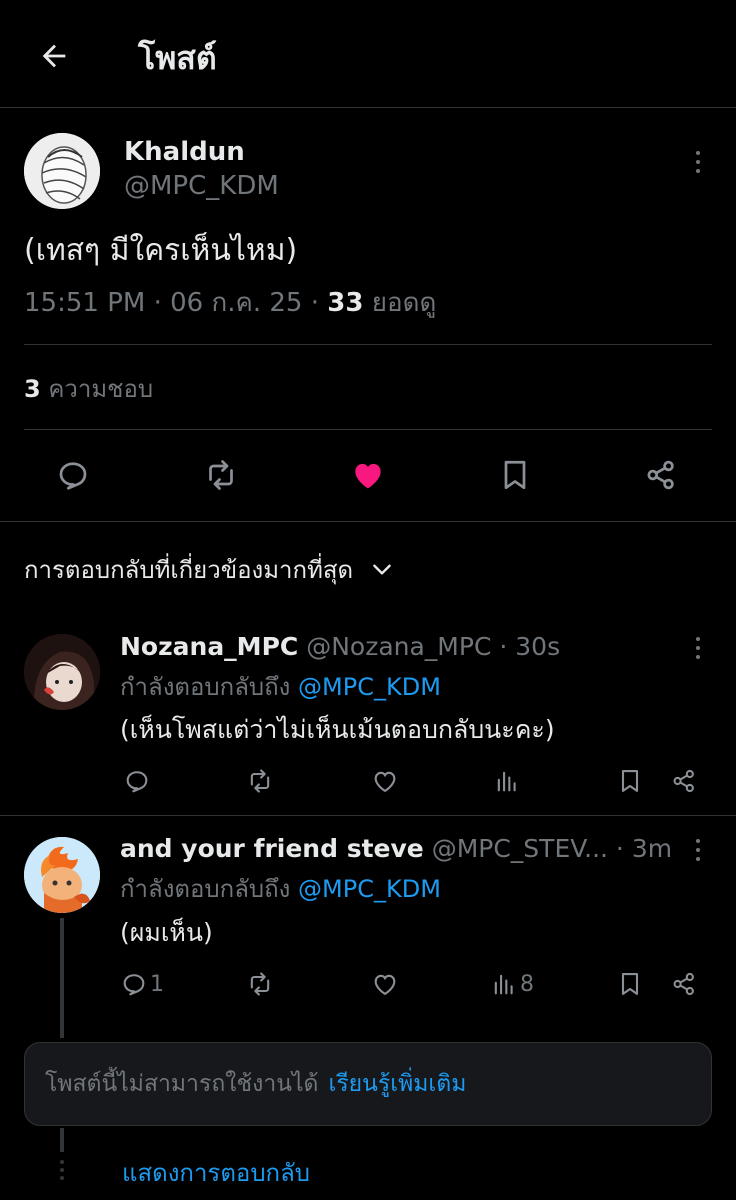 Image resolution: width=736 pixels, height=1200 pixels. I want to click on reply-count: 1, so click(157, 984).